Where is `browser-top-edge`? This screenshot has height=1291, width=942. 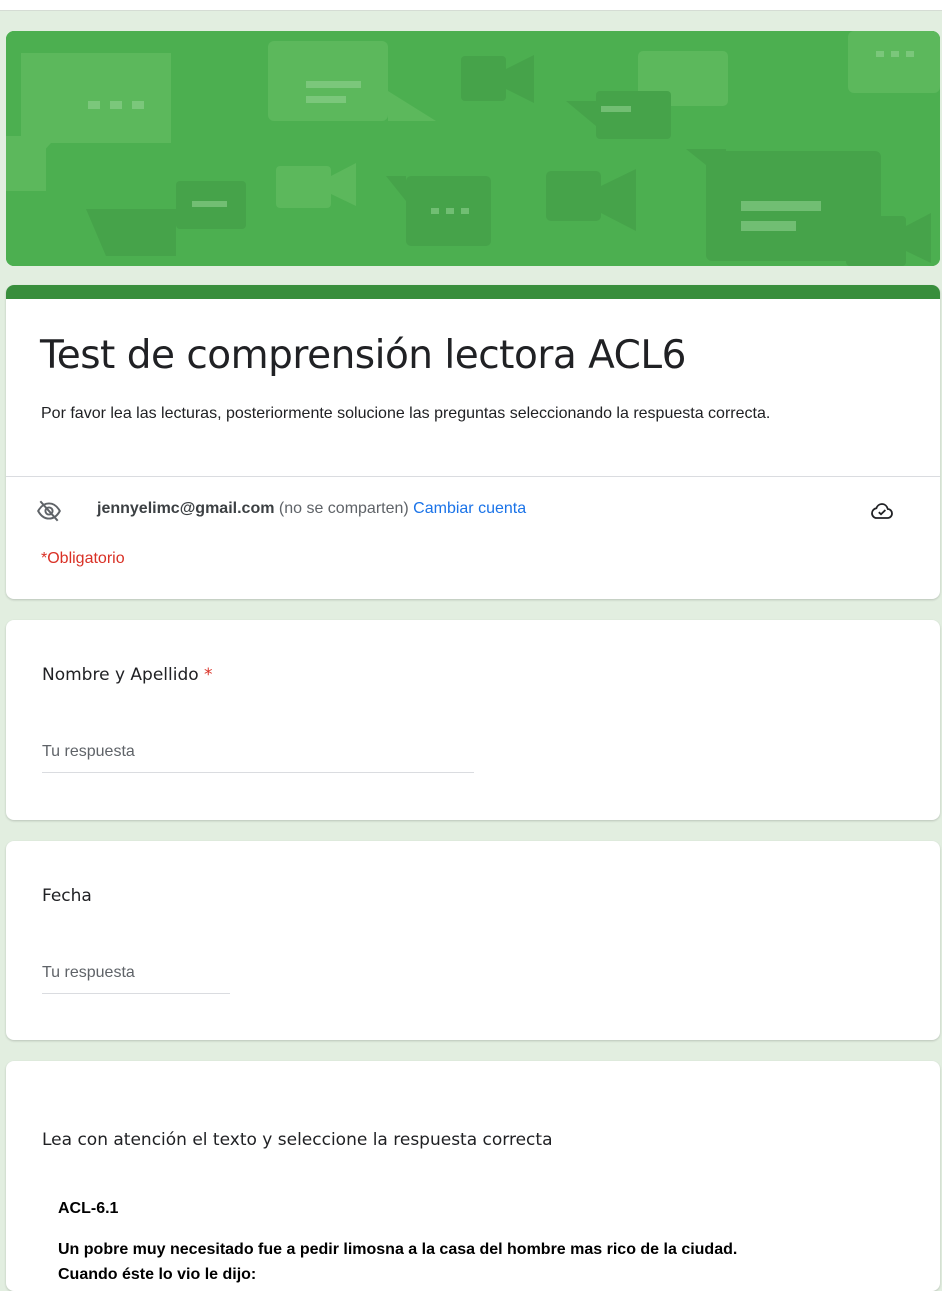 browser-top-edge is located at coordinates (471, 5).